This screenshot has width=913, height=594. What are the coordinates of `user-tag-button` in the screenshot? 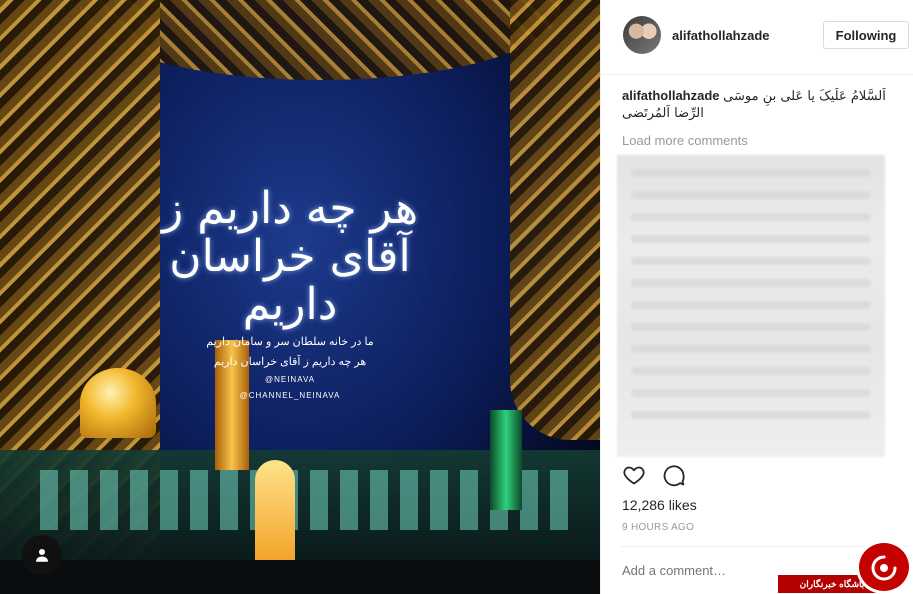 It's located at (42, 555).